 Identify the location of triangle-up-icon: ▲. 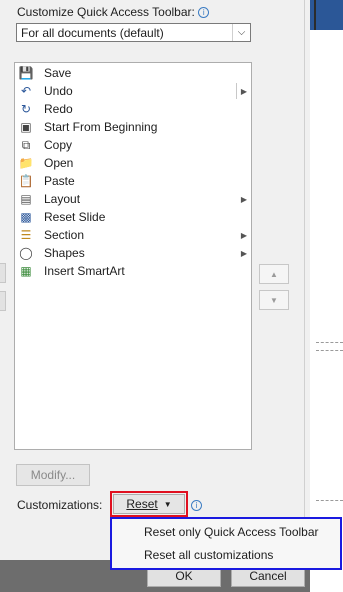
(274, 274).